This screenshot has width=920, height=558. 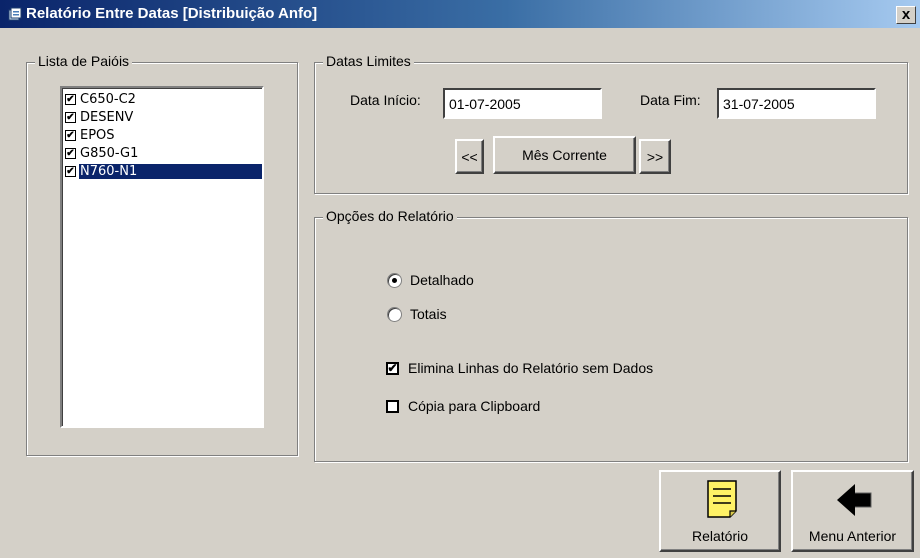 What do you see at coordinates (722, 499) in the screenshot?
I see `document-icon` at bounding box center [722, 499].